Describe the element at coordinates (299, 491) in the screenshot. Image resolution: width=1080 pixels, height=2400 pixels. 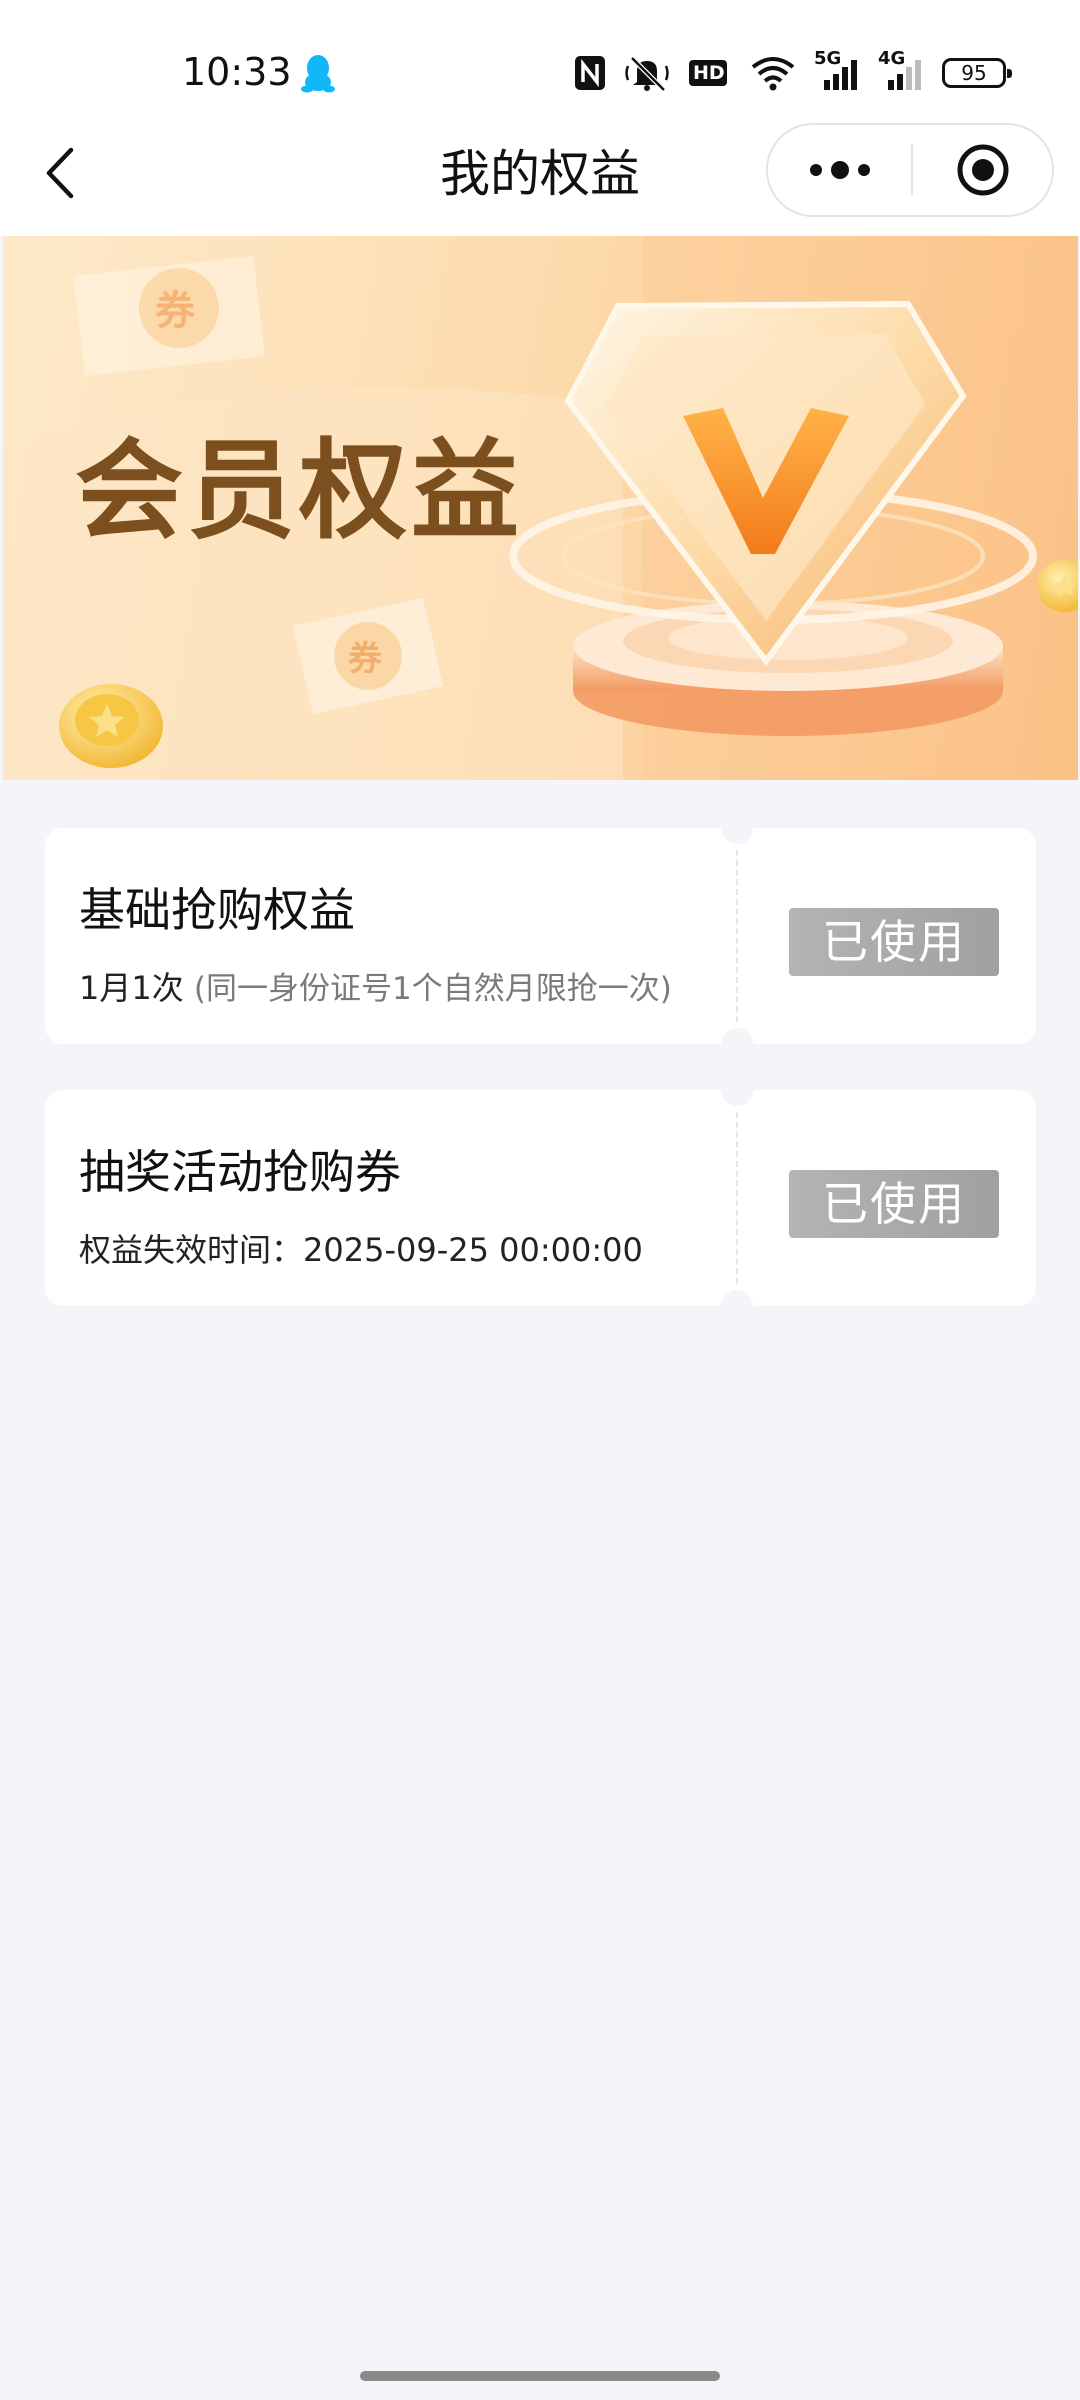
I see `banner-title: 会员权益` at that location.